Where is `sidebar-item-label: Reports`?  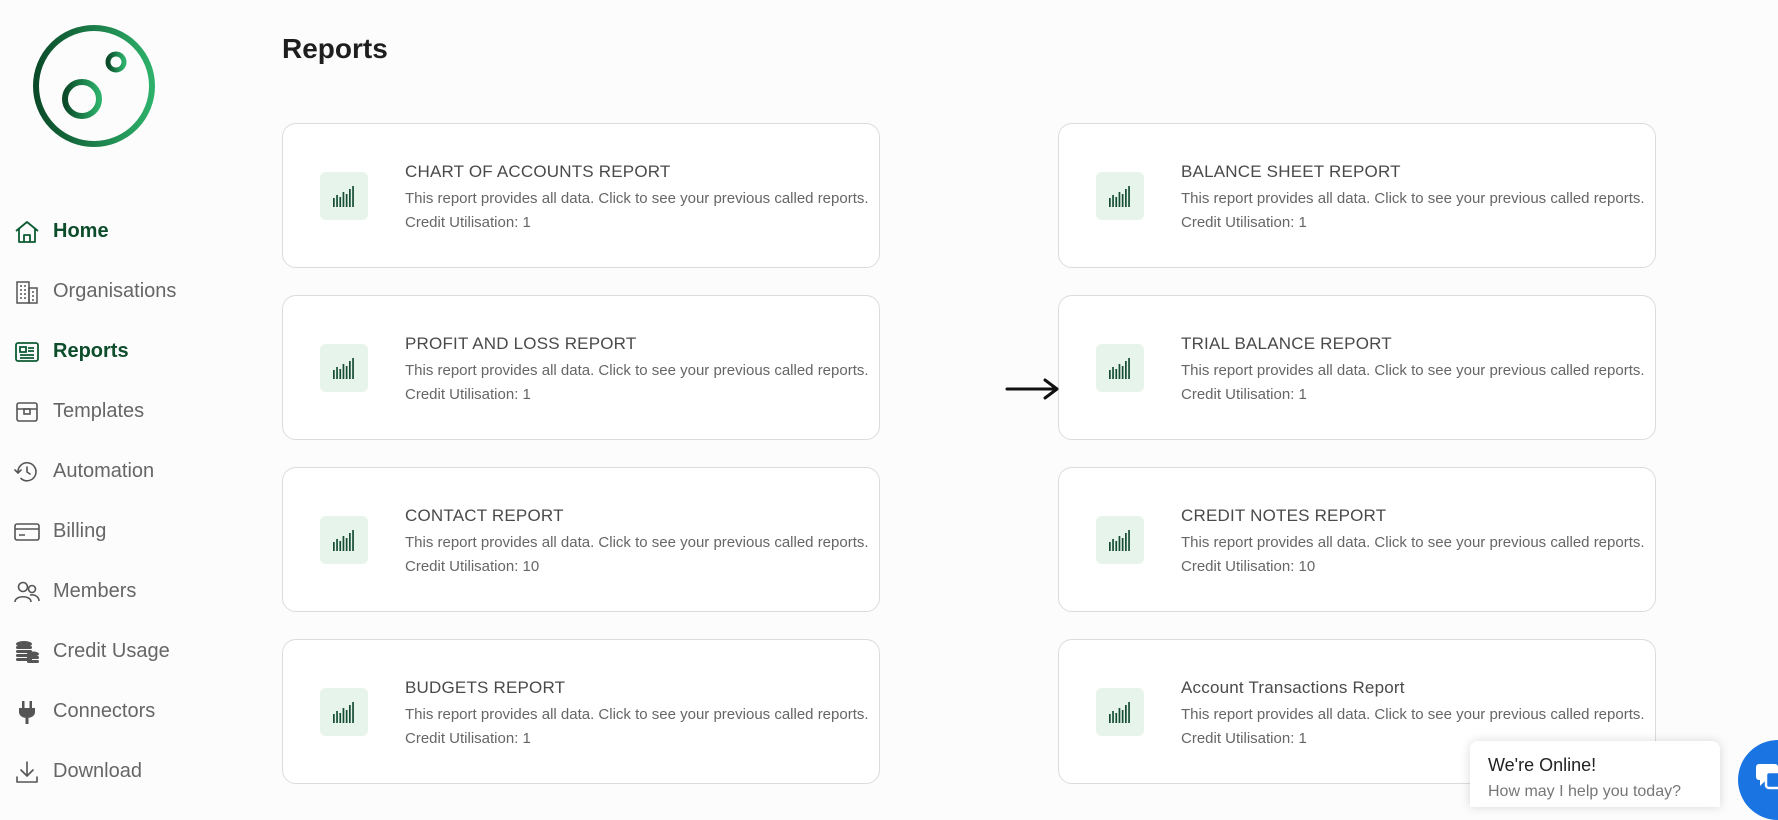
sidebar-item-label: Reports is located at coordinates (91, 351).